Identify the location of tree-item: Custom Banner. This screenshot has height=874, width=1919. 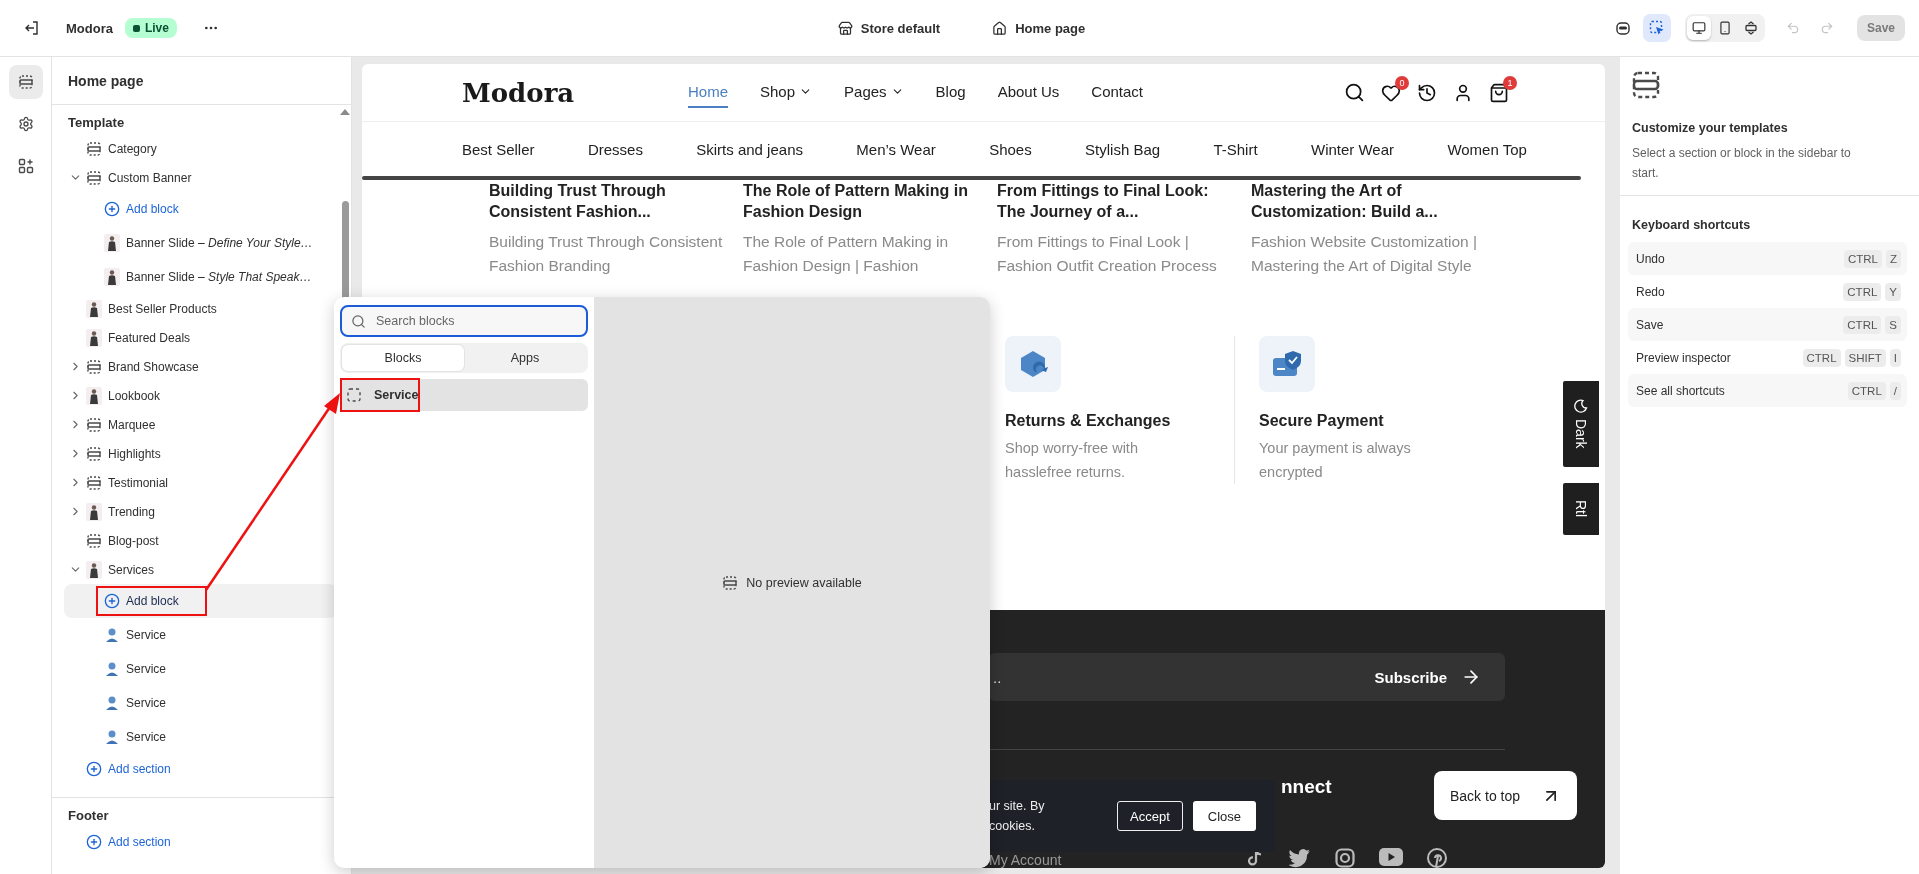
(200, 177).